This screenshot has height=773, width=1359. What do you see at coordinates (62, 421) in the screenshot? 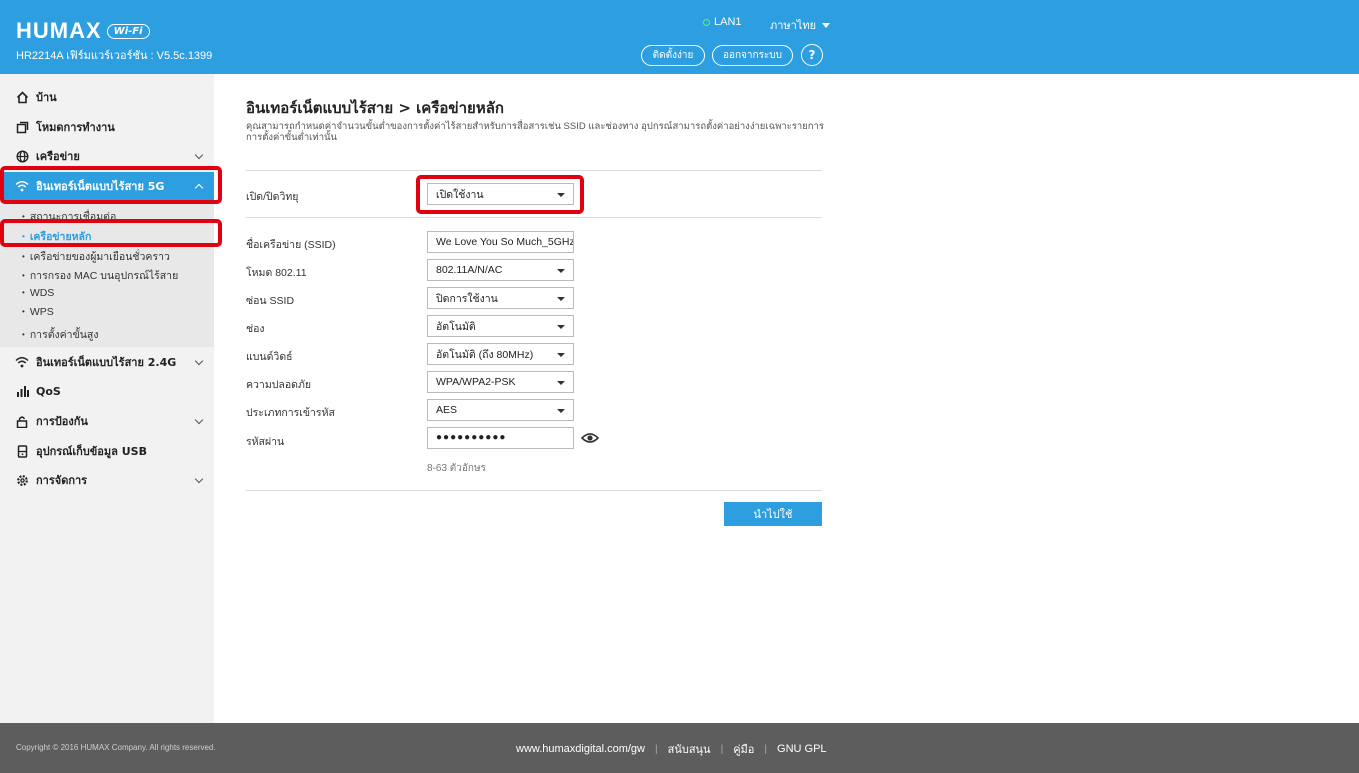
I see `sidebar-item-label: การป้องกัน` at bounding box center [62, 421].